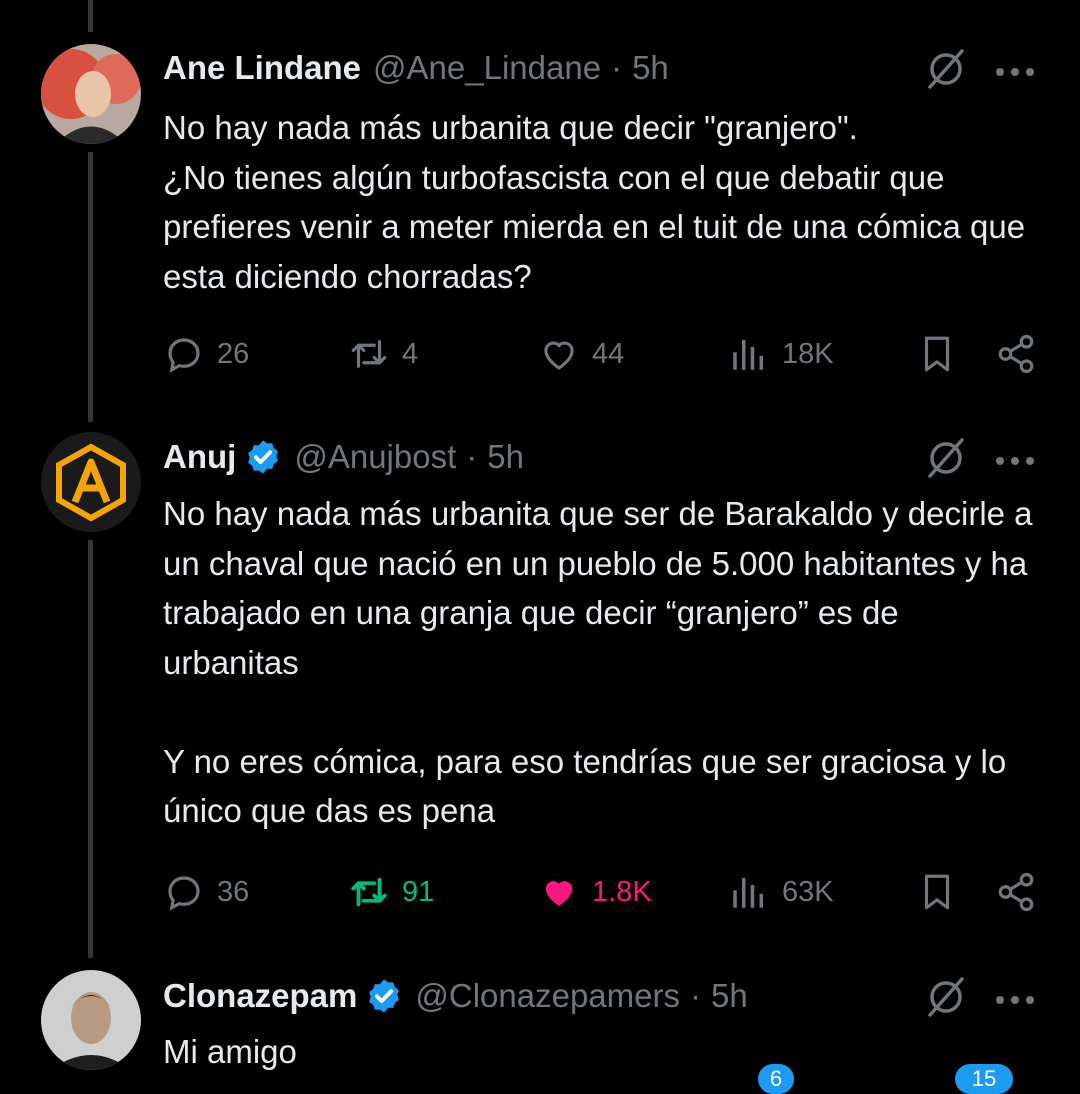 This screenshot has height=1094, width=1080. I want to click on like-count: 44, so click(608, 353).